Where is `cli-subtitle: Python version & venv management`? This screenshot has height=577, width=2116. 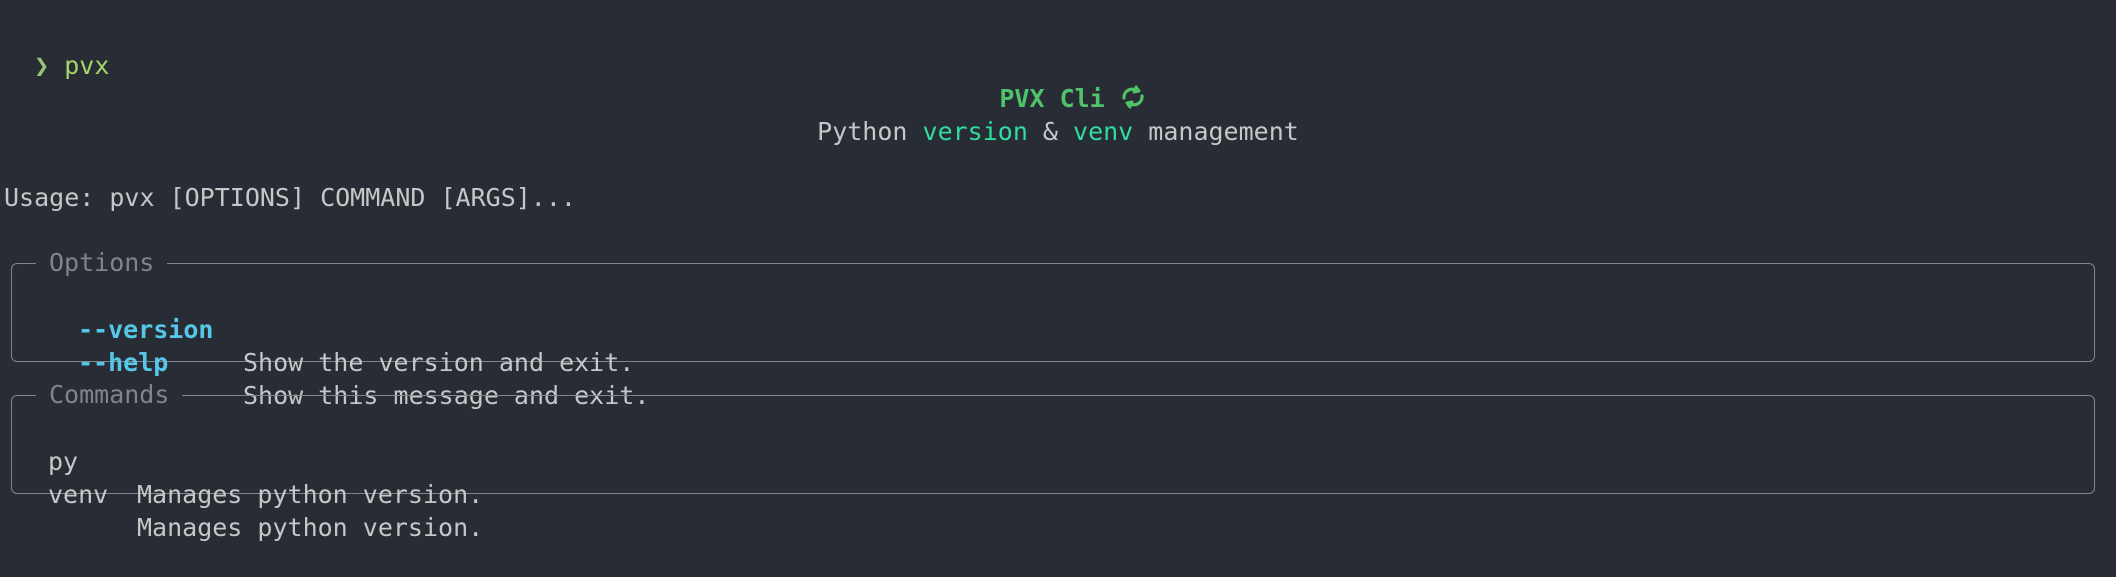 cli-subtitle: Python version & venv management is located at coordinates (1058, 131).